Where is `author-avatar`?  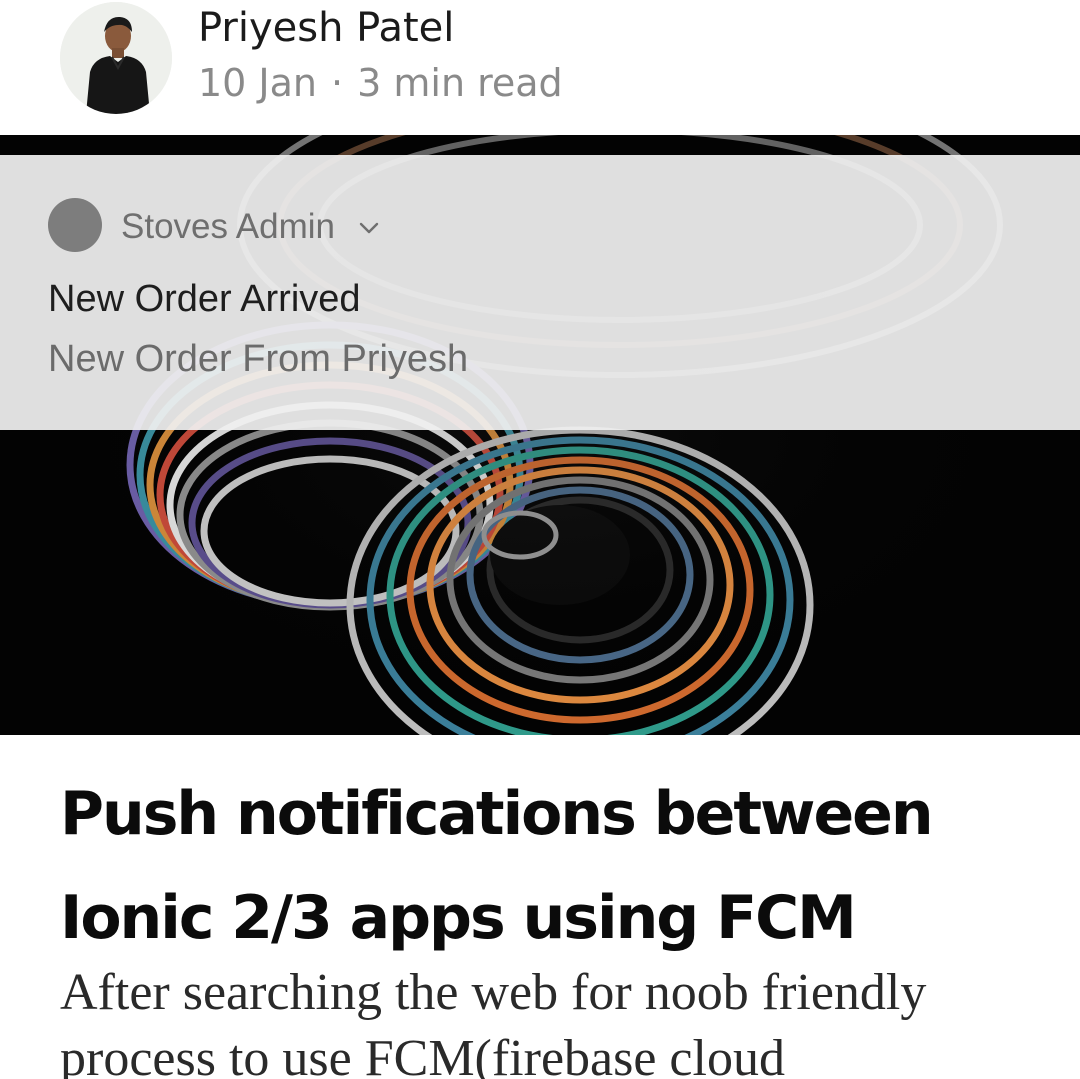
author-avatar is located at coordinates (116, 58).